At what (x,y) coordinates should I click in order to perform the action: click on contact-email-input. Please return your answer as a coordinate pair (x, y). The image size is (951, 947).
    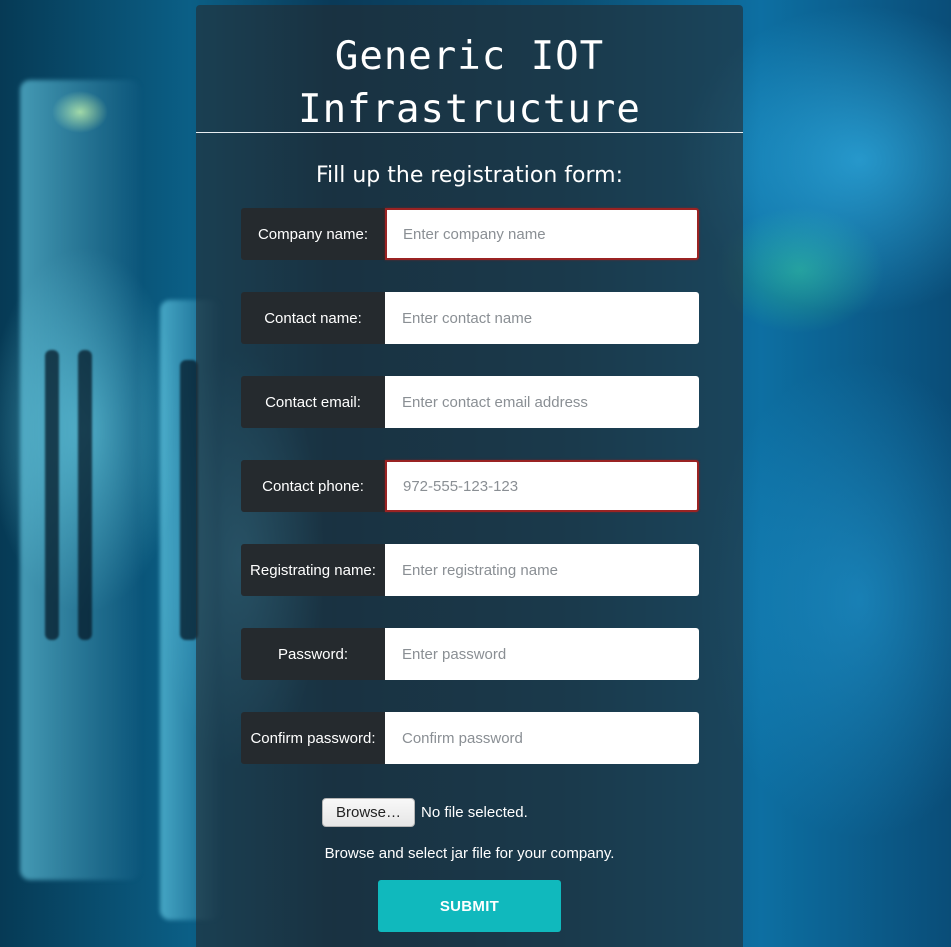
    Looking at the image, I should click on (542, 402).